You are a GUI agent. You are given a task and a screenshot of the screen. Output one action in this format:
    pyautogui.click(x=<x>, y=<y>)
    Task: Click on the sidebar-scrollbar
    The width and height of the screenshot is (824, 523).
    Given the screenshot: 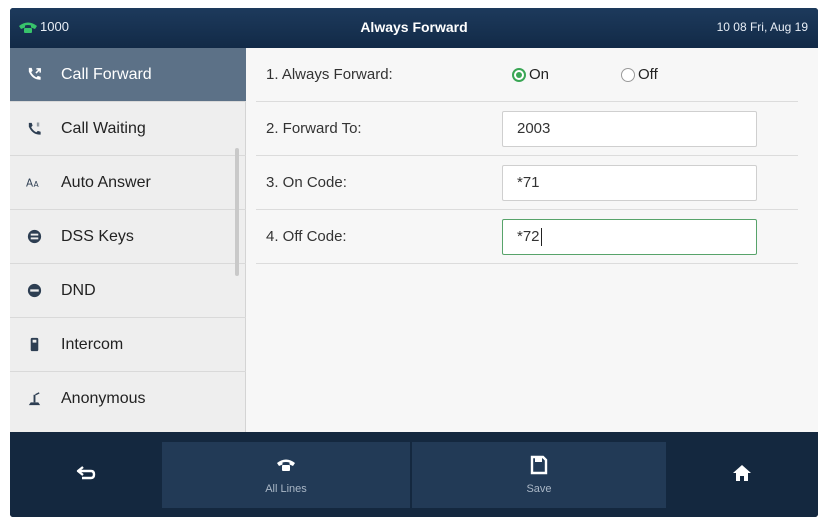 What is the action you would take?
    pyautogui.click(x=237, y=212)
    